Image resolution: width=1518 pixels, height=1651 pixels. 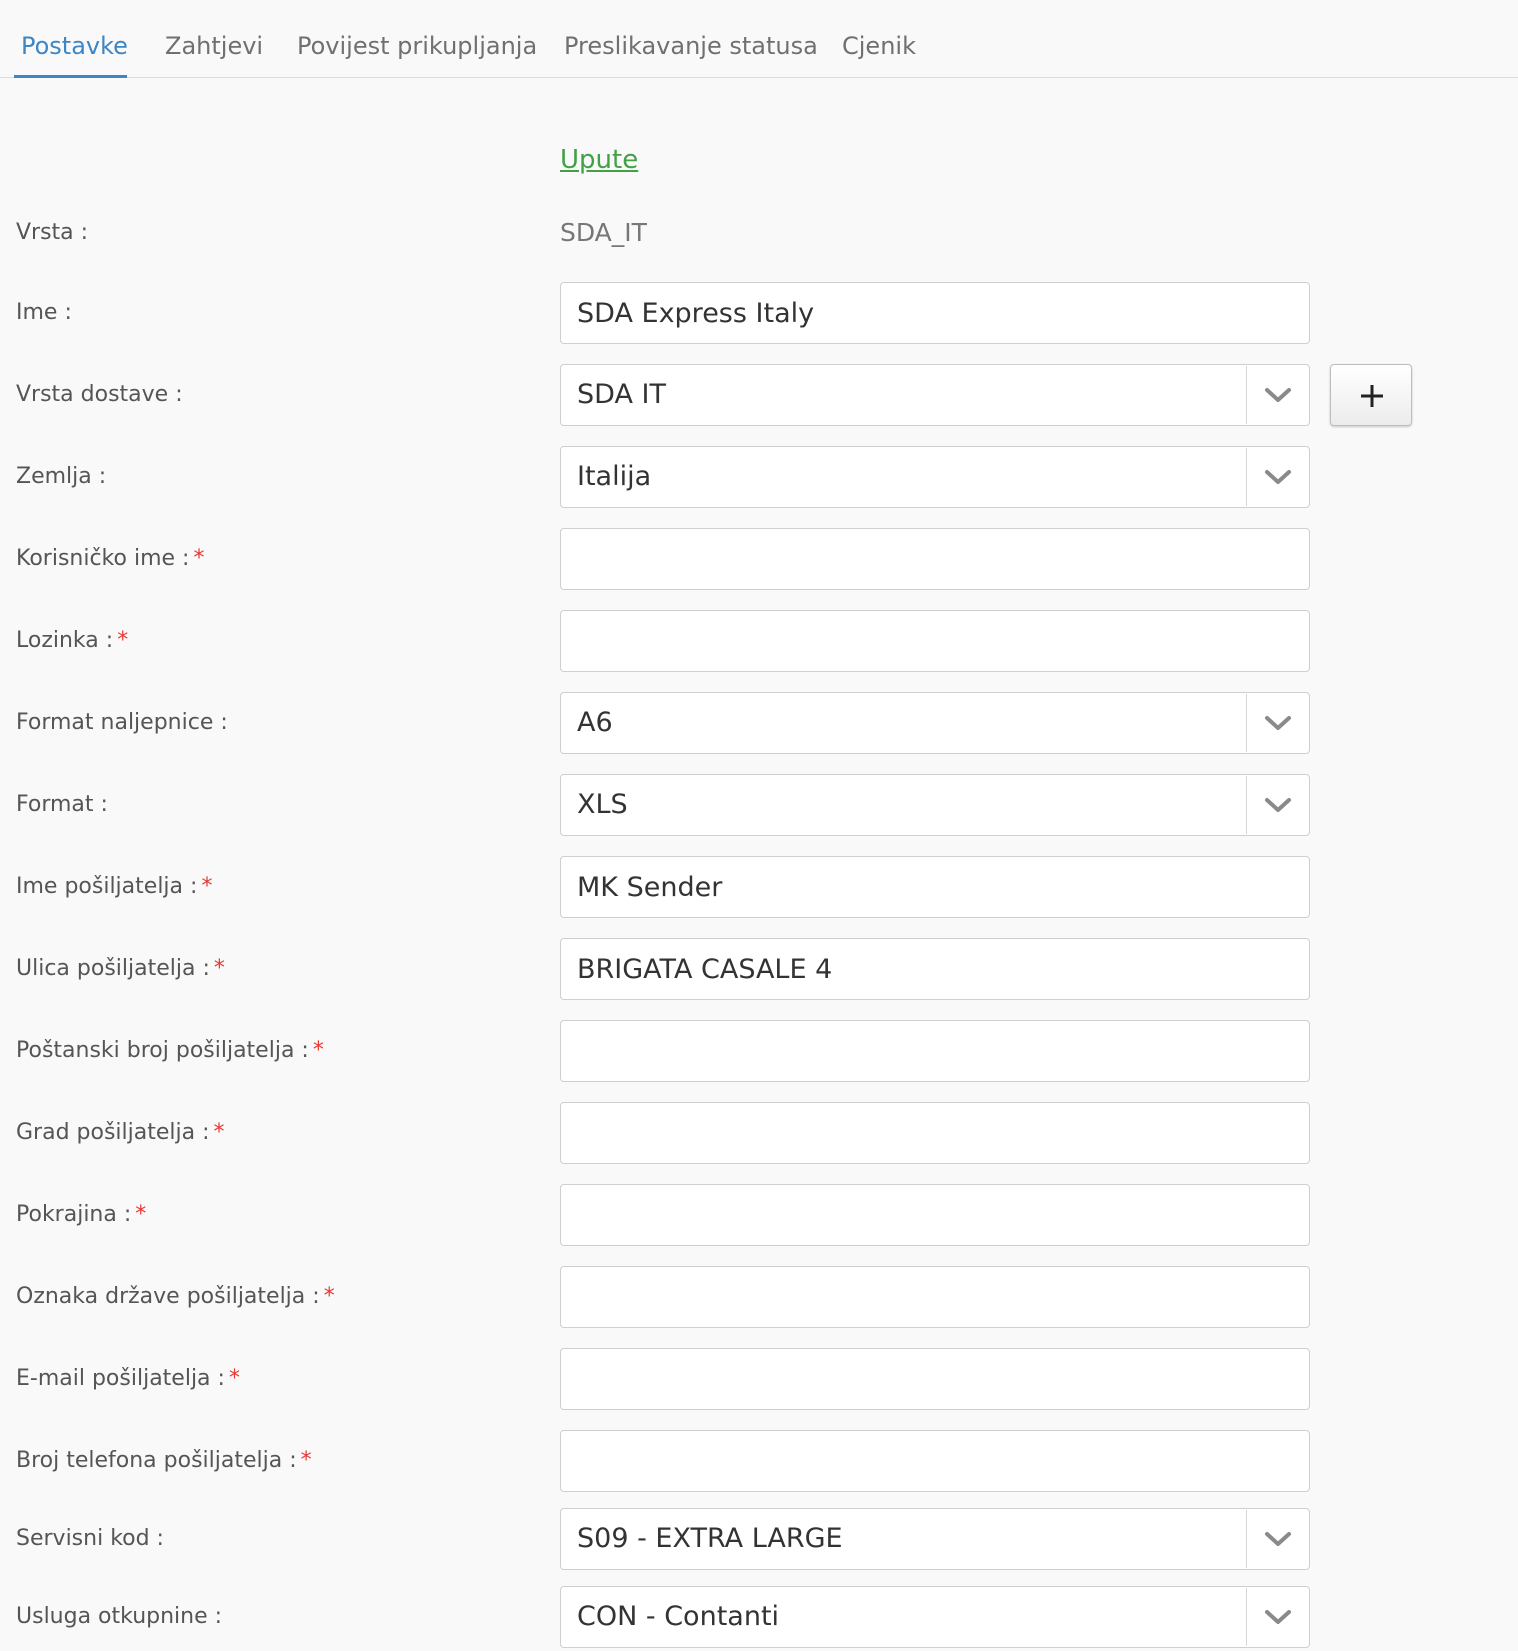 What do you see at coordinates (759, 233) in the screenshot?
I see `form-row-type: Vrsta : SDA_IT` at bounding box center [759, 233].